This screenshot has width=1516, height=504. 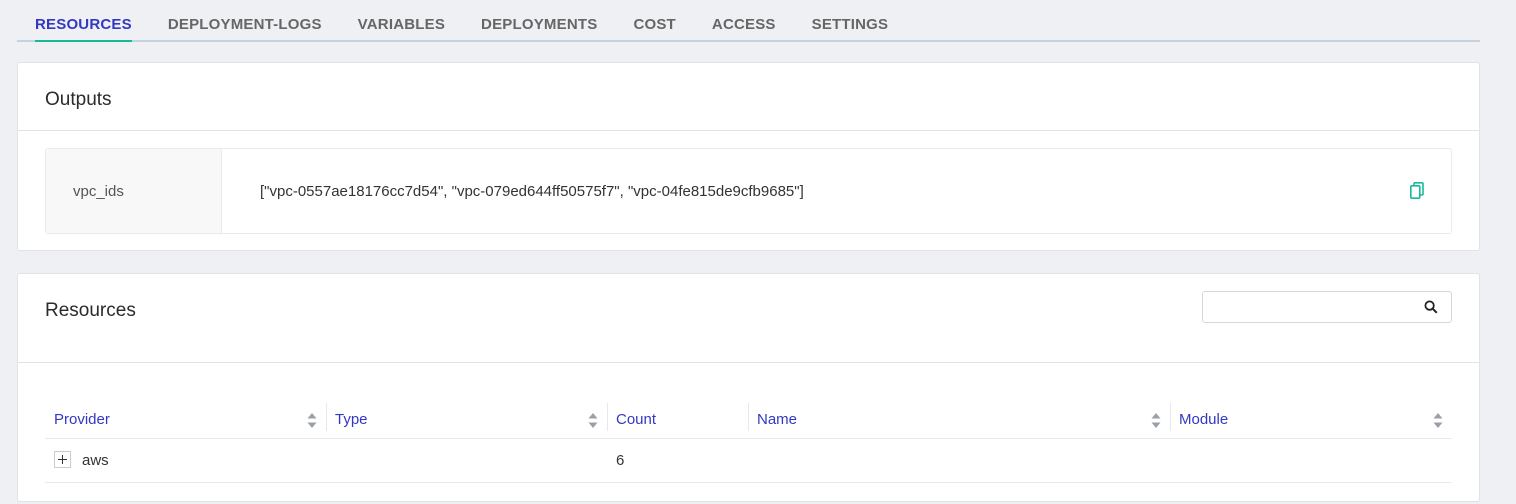 What do you see at coordinates (466, 460) in the screenshot?
I see `cell-type` at bounding box center [466, 460].